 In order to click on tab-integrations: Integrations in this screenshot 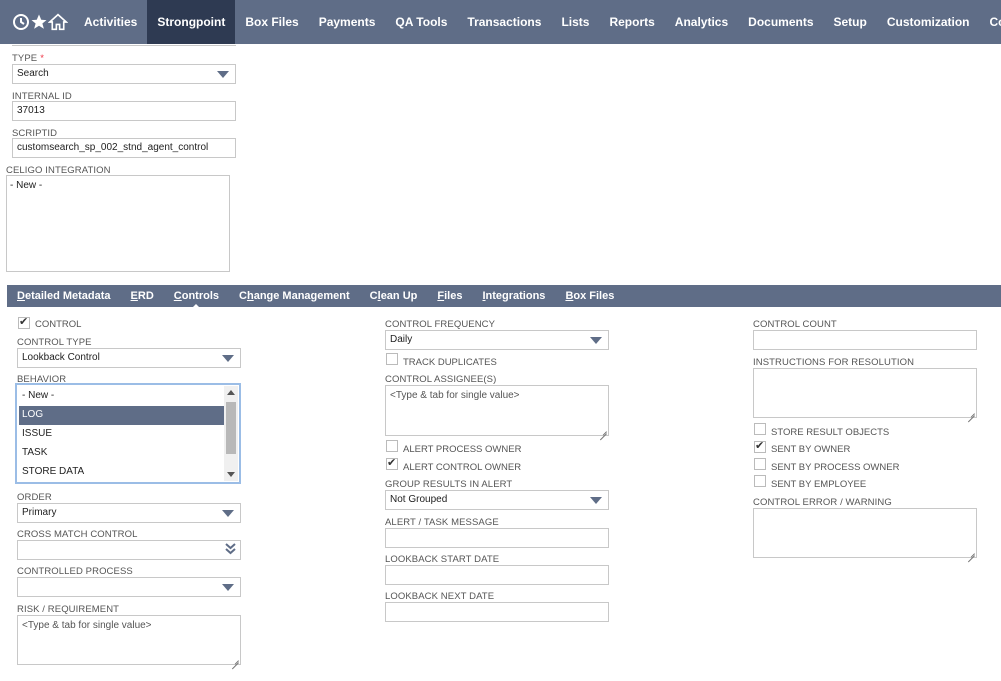, I will do `click(513, 296)`.